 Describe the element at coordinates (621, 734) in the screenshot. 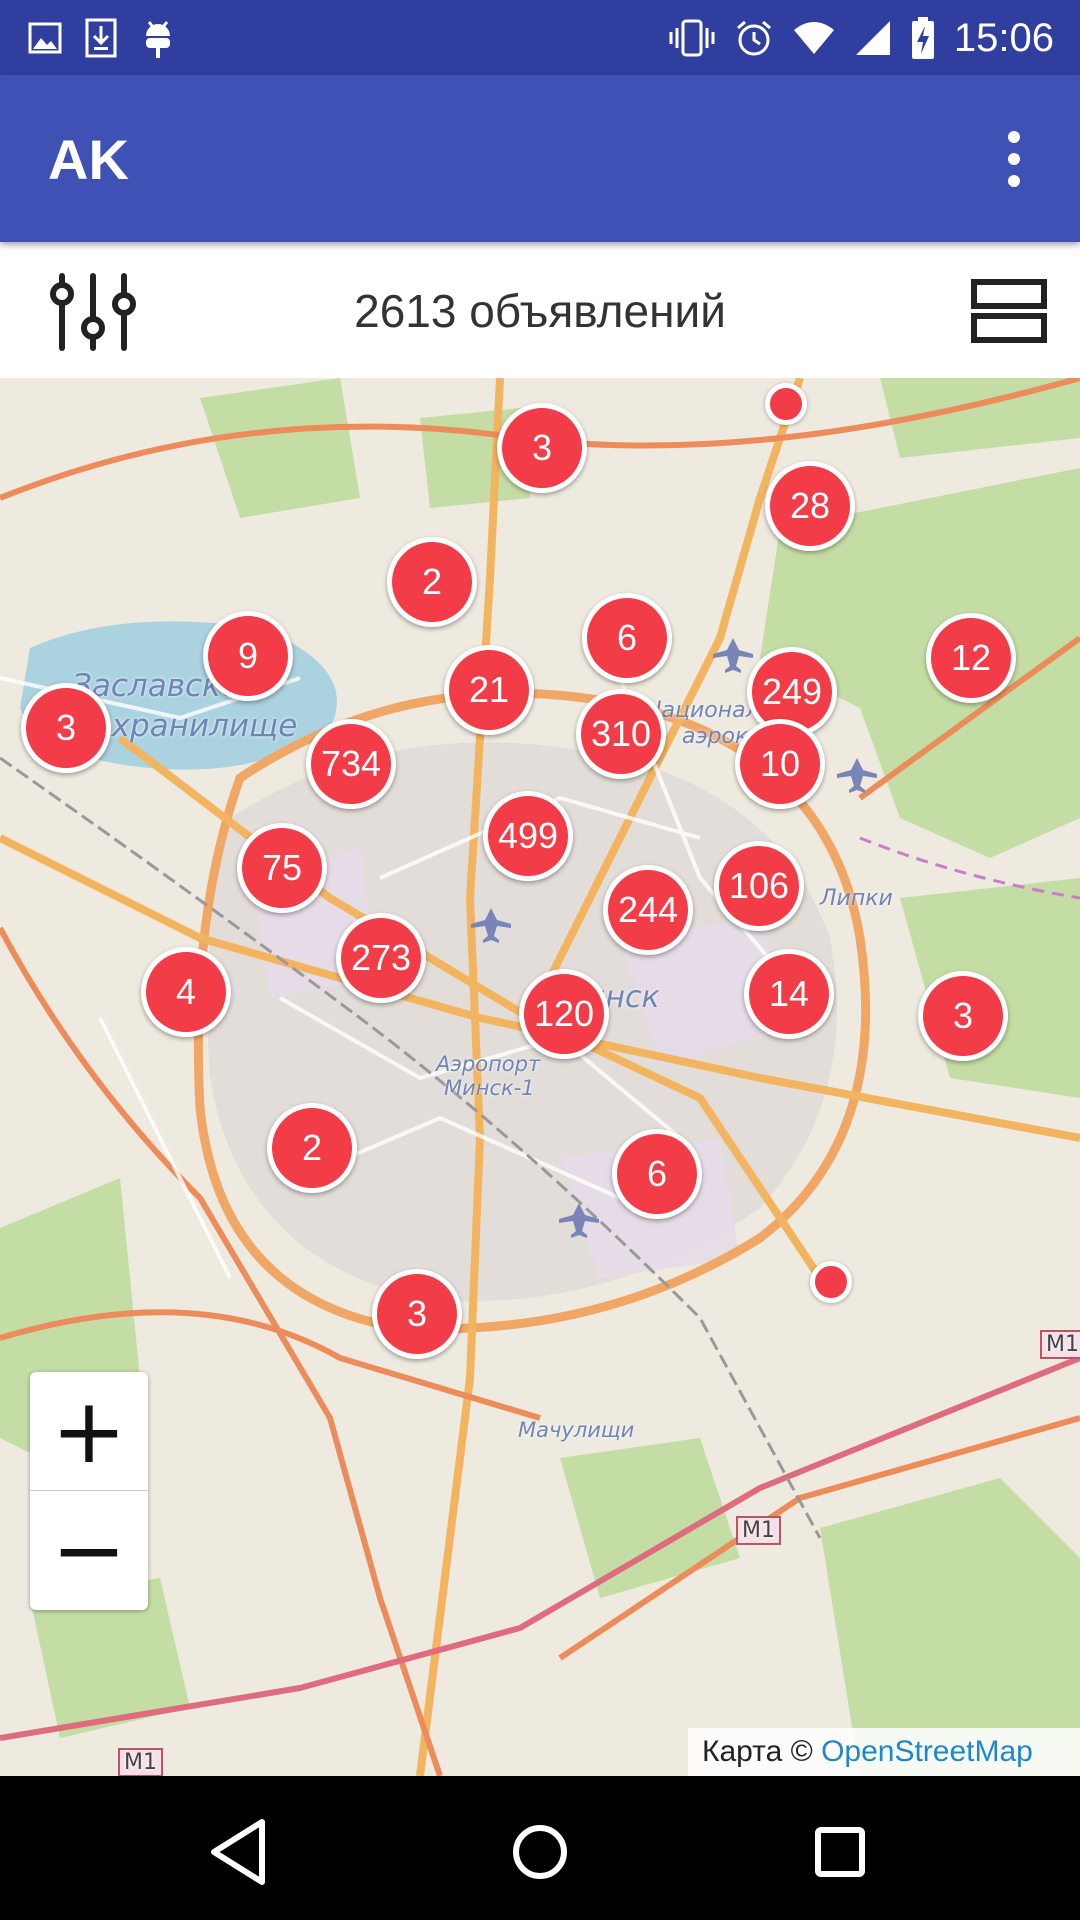

I see `cluster-marker: 310` at that location.